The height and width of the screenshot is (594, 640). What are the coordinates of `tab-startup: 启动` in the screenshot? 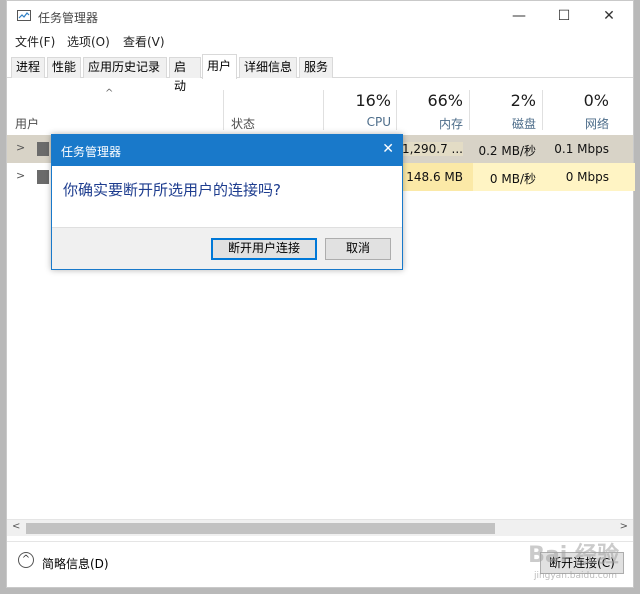 It's located at (185, 75).